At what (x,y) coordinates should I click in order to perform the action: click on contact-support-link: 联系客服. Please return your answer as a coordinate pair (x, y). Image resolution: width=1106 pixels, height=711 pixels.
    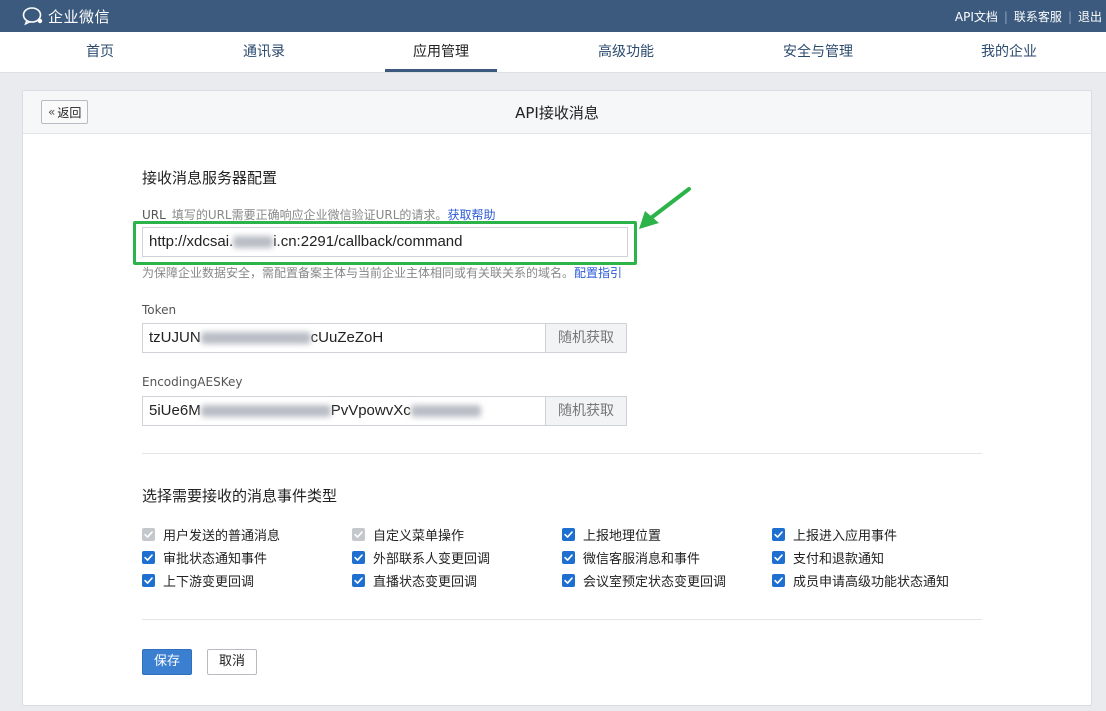
    Looking at the image, I should click on (1038, 16).